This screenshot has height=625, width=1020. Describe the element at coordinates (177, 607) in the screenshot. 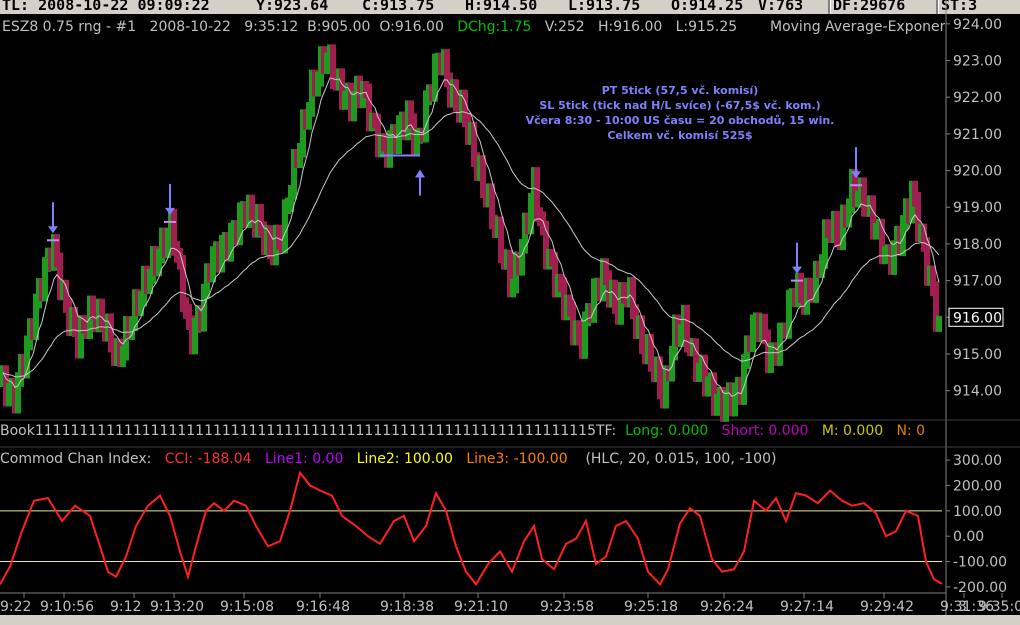

I see `time-tick-label: 9:13:20` at that location.